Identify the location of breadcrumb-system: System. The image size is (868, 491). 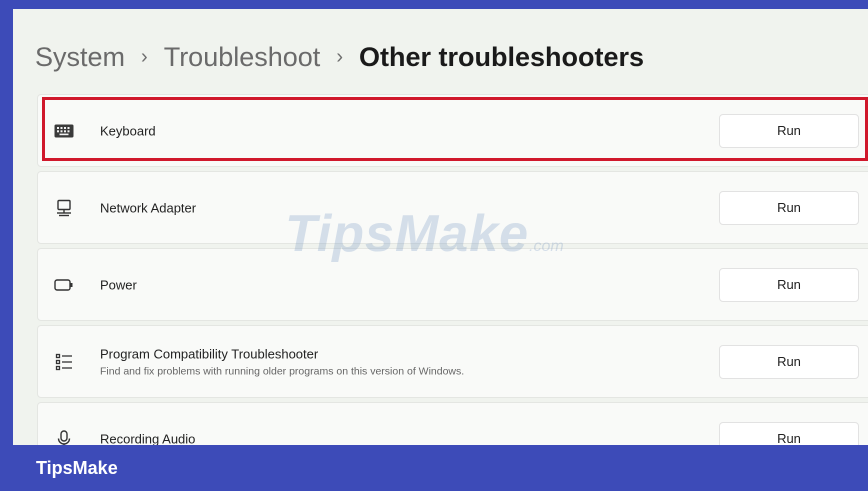
(80, 57).